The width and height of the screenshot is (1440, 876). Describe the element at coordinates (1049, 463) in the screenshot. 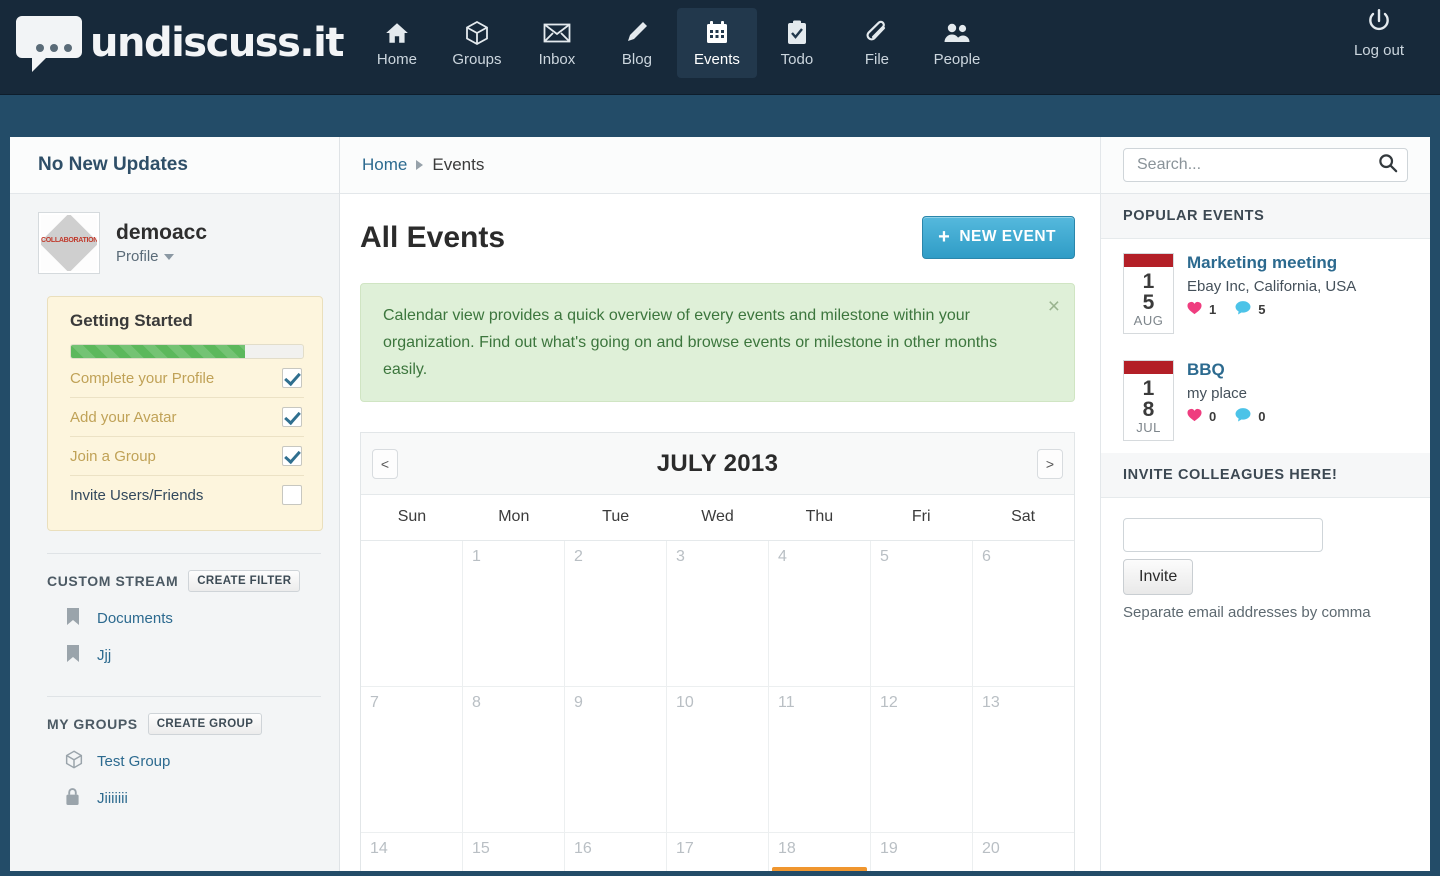

I see `calendar-next-button: >` at that location.